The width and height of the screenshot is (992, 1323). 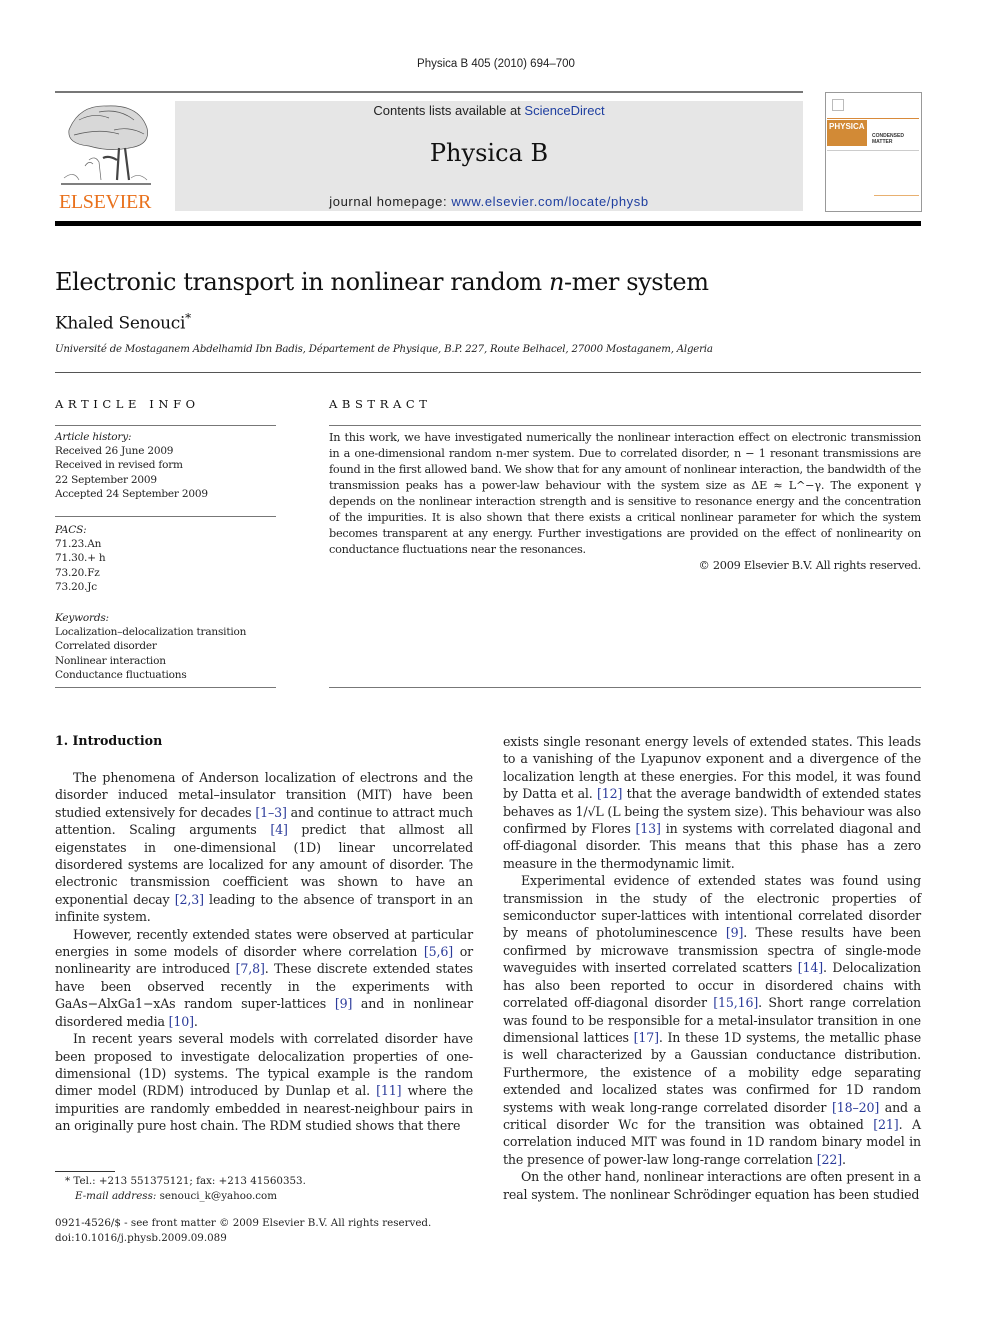 I want to click on journal-cover-thumbnail: PHYSICA CONDENSED MATTER, so click(x=873, y=152).